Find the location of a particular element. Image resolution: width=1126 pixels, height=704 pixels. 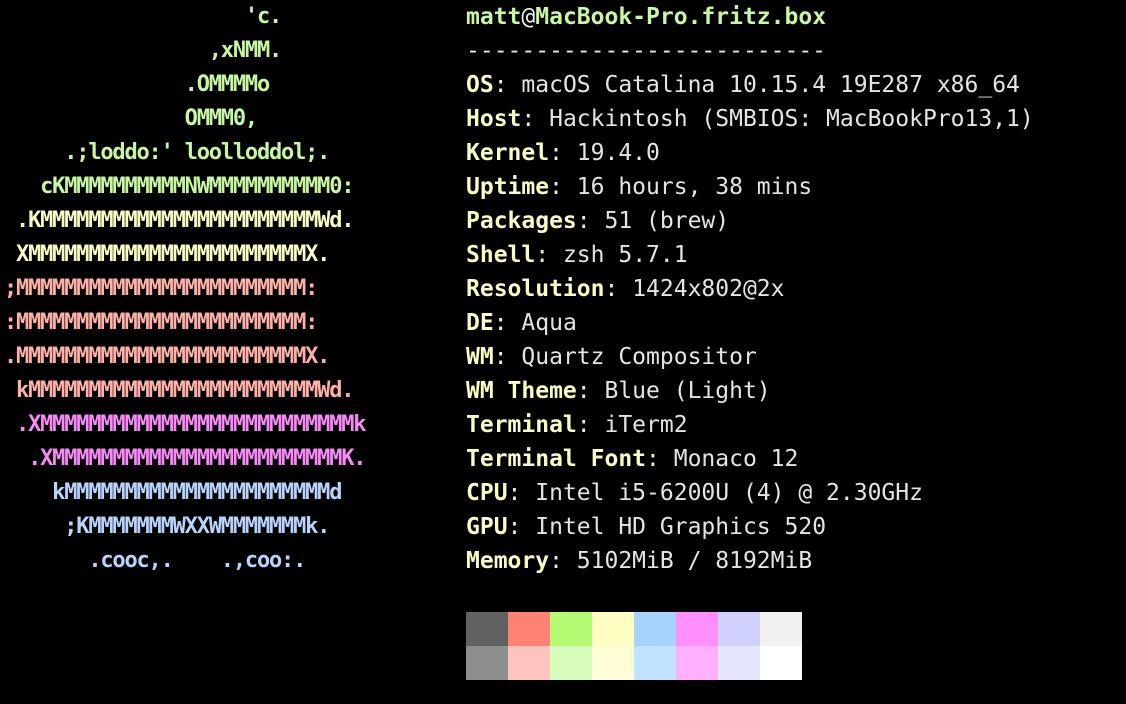

info-key: DE is located at coordinates (480, 323).